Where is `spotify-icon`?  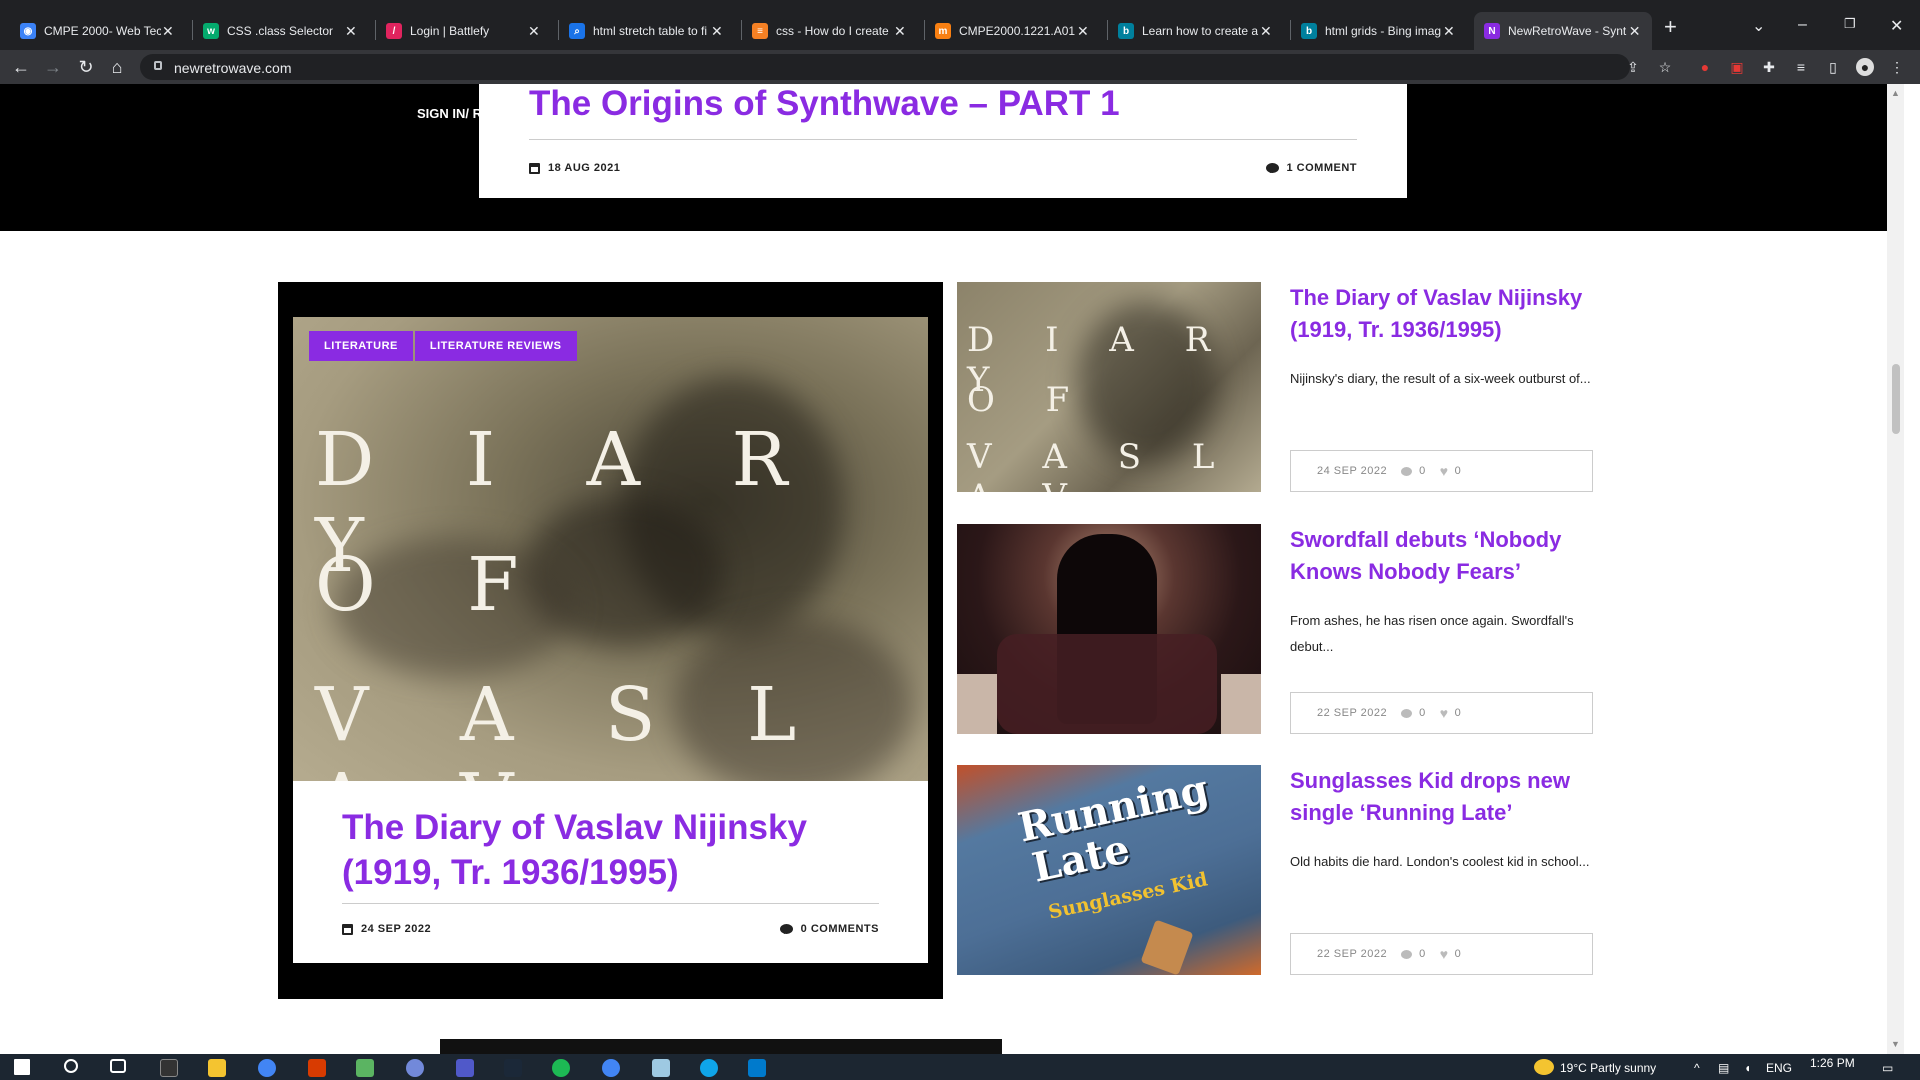 spotify-icon is located at coordinates (561, 1068).